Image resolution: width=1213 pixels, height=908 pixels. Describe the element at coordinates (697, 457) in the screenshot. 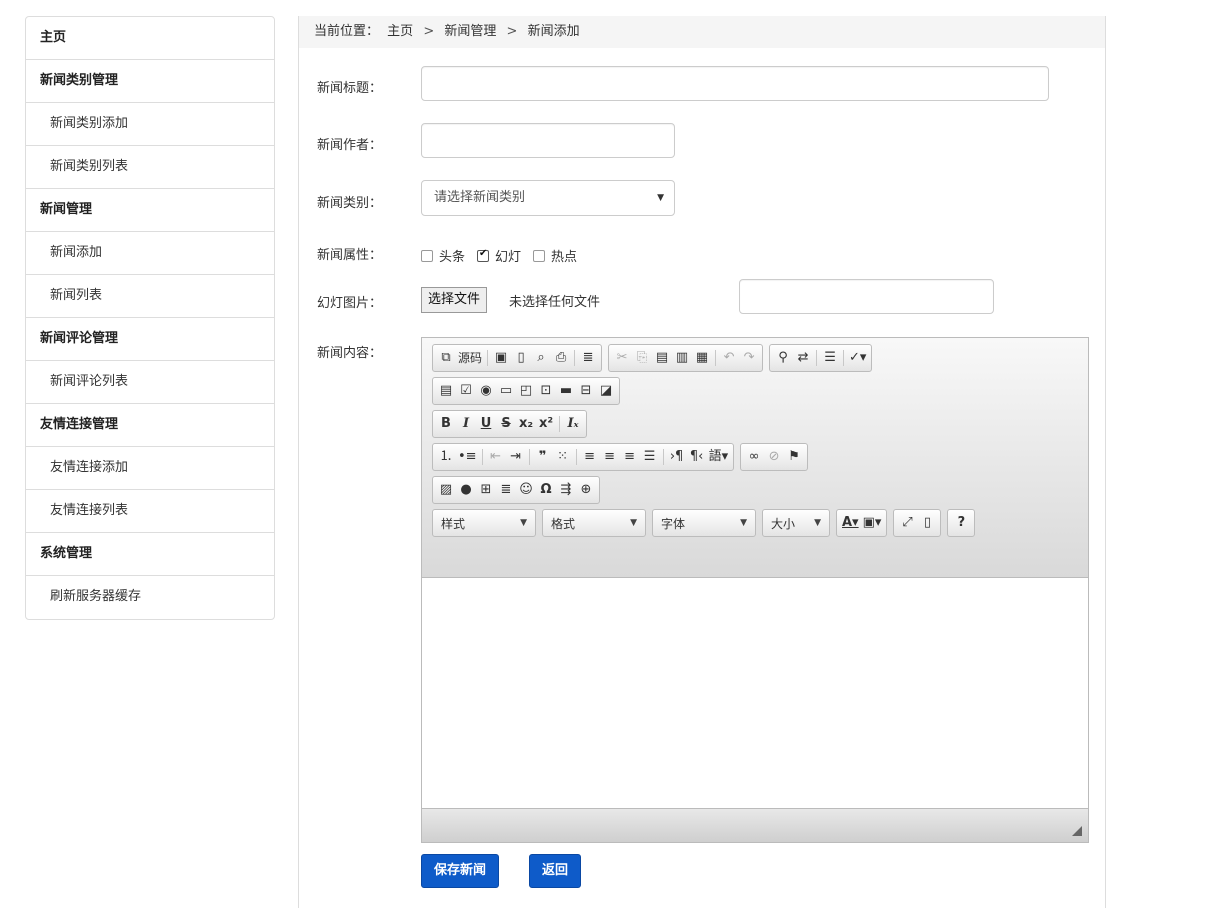

I see `rtl-icon: ¶‹` at that location.